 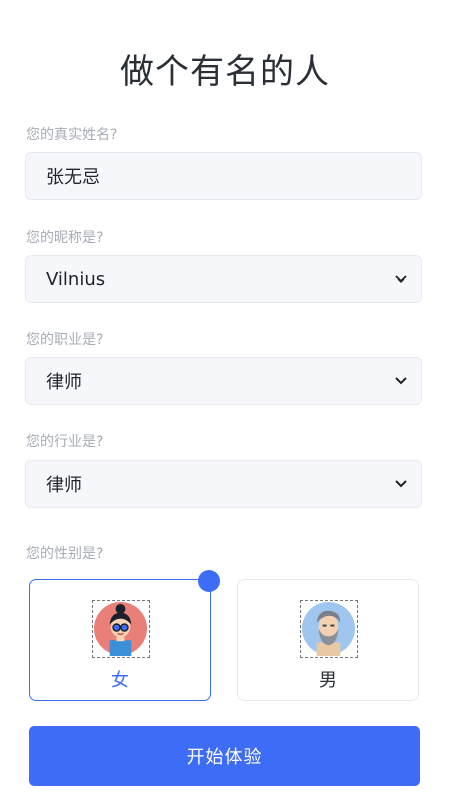 I want to click on name-label: 您的真实姓名?, so click(x=72, y=135).